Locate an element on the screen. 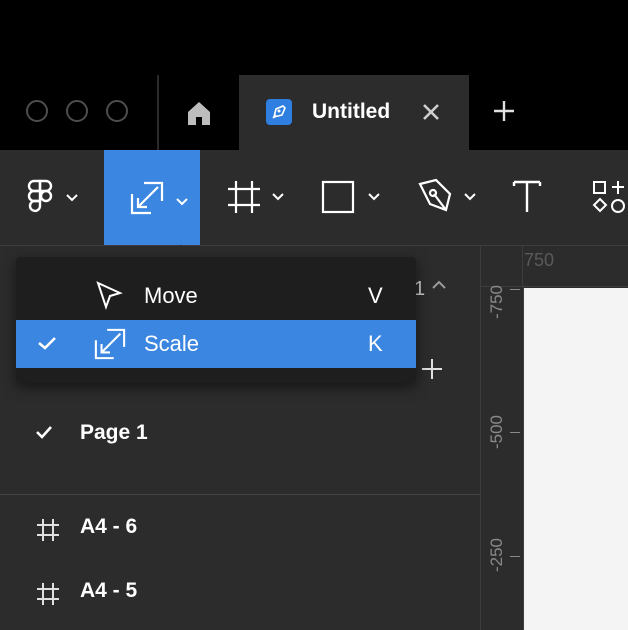  frame-tool-button is located at coordinates (248, 197).